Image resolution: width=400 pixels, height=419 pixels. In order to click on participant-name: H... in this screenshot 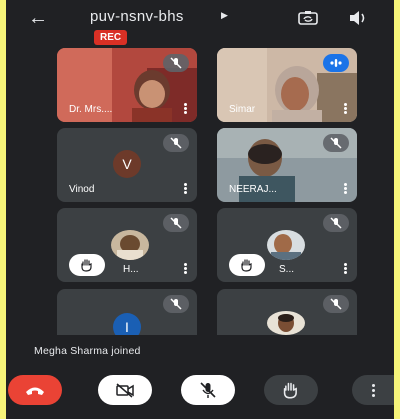, I will do `click(131, 269)`.